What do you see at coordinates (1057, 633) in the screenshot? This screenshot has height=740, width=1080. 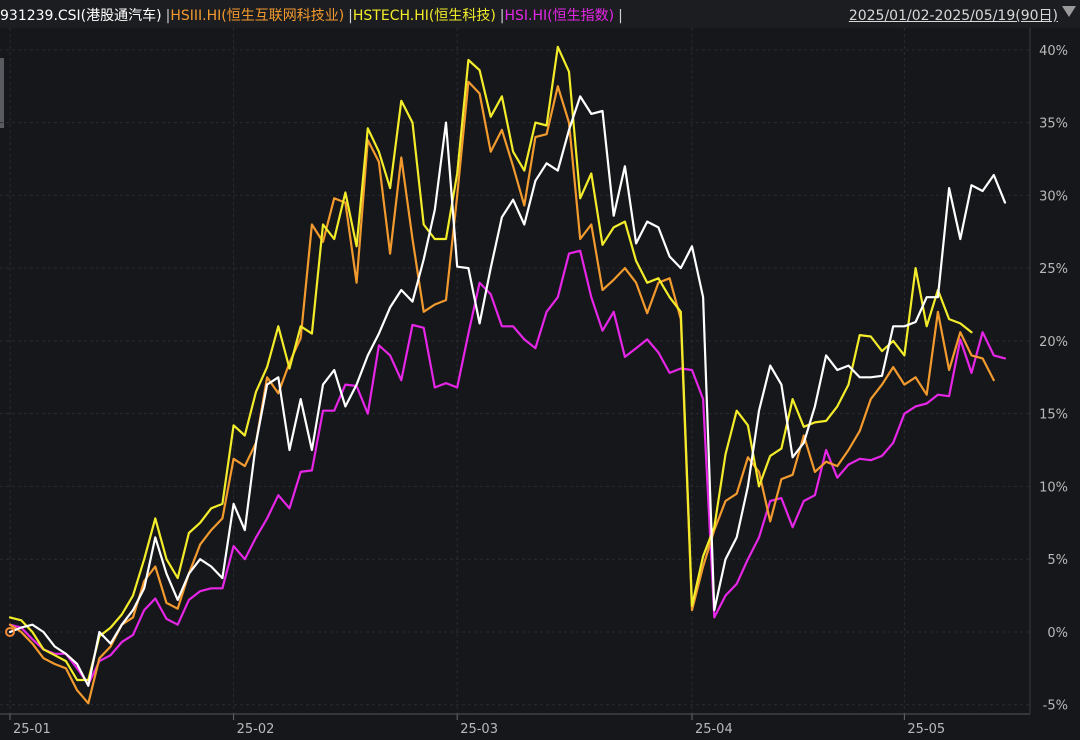 I see `y-tick-label: 0%` at bounding box center [1057, 633].